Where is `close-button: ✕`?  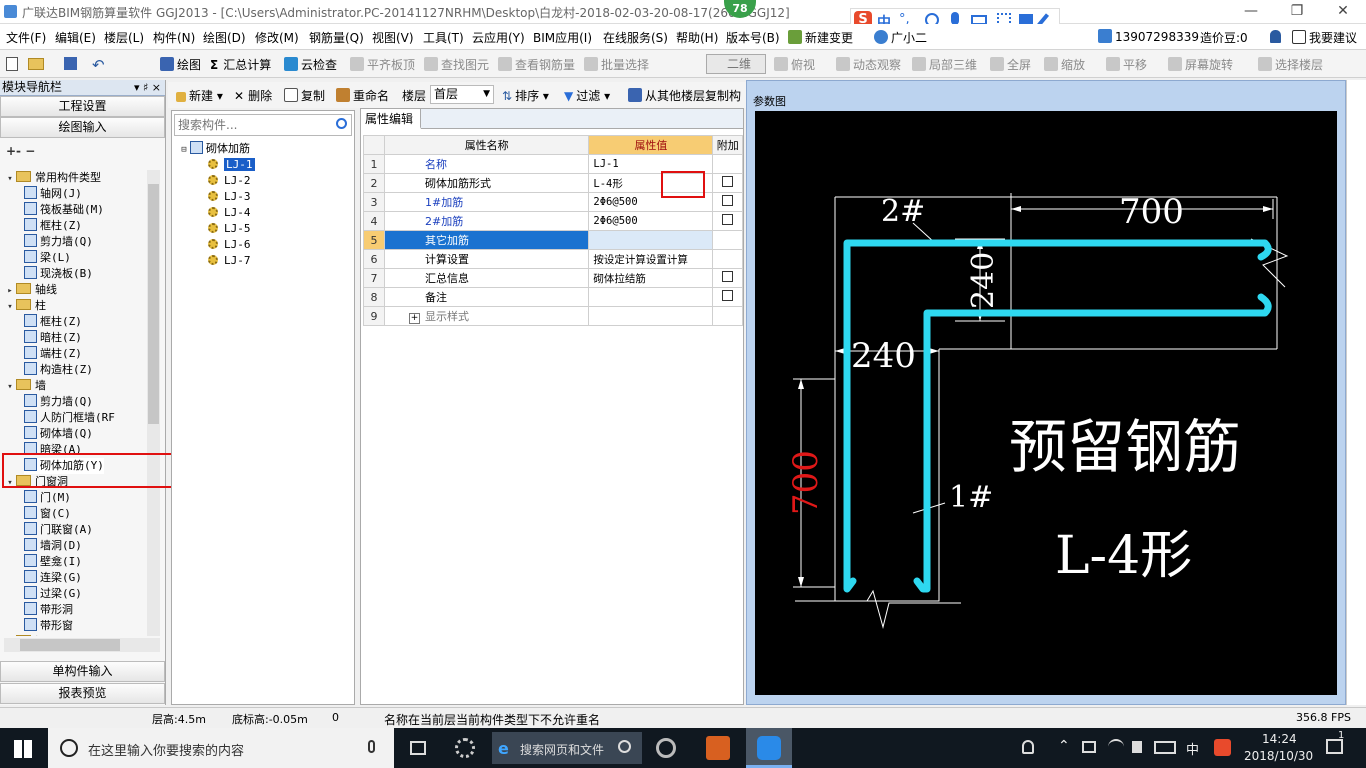
close-button: ✕ is located at coordinates (1343, 12).